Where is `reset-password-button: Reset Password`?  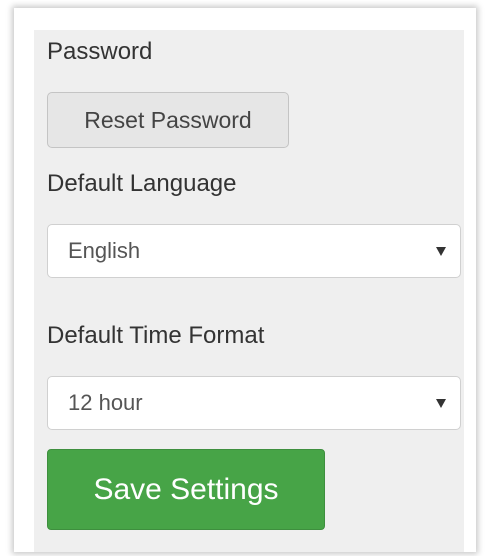 reset-password-button: Reset Password is located at coordinates (168, 120).